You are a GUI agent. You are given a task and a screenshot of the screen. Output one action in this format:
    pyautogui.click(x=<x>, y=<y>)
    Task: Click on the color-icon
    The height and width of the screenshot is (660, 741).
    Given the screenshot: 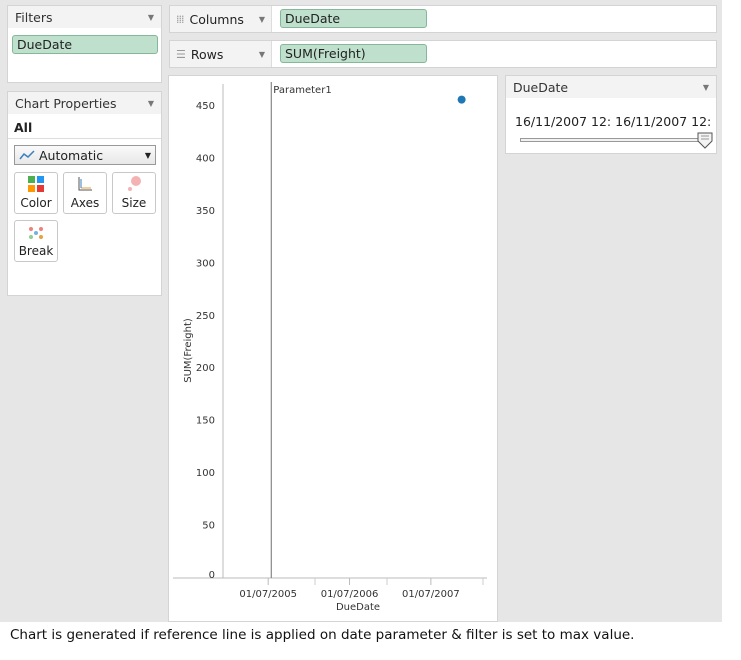 What is the action you would take?
    pyautogui.click(x=36, y=184)
    